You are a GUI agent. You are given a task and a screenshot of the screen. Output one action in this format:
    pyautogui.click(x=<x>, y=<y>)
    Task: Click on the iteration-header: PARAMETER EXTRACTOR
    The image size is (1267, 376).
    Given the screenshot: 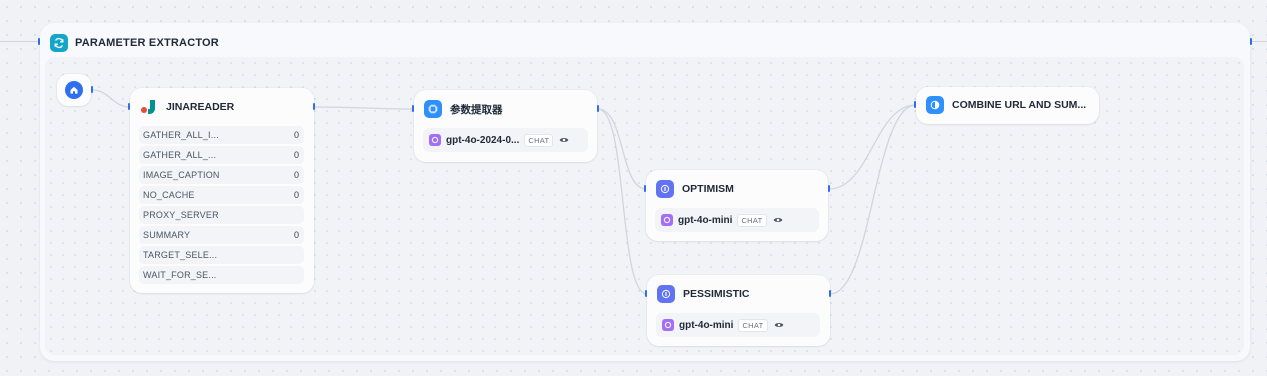 What is the action you would take?
    pyautogui.click(x=134, y=43)
    